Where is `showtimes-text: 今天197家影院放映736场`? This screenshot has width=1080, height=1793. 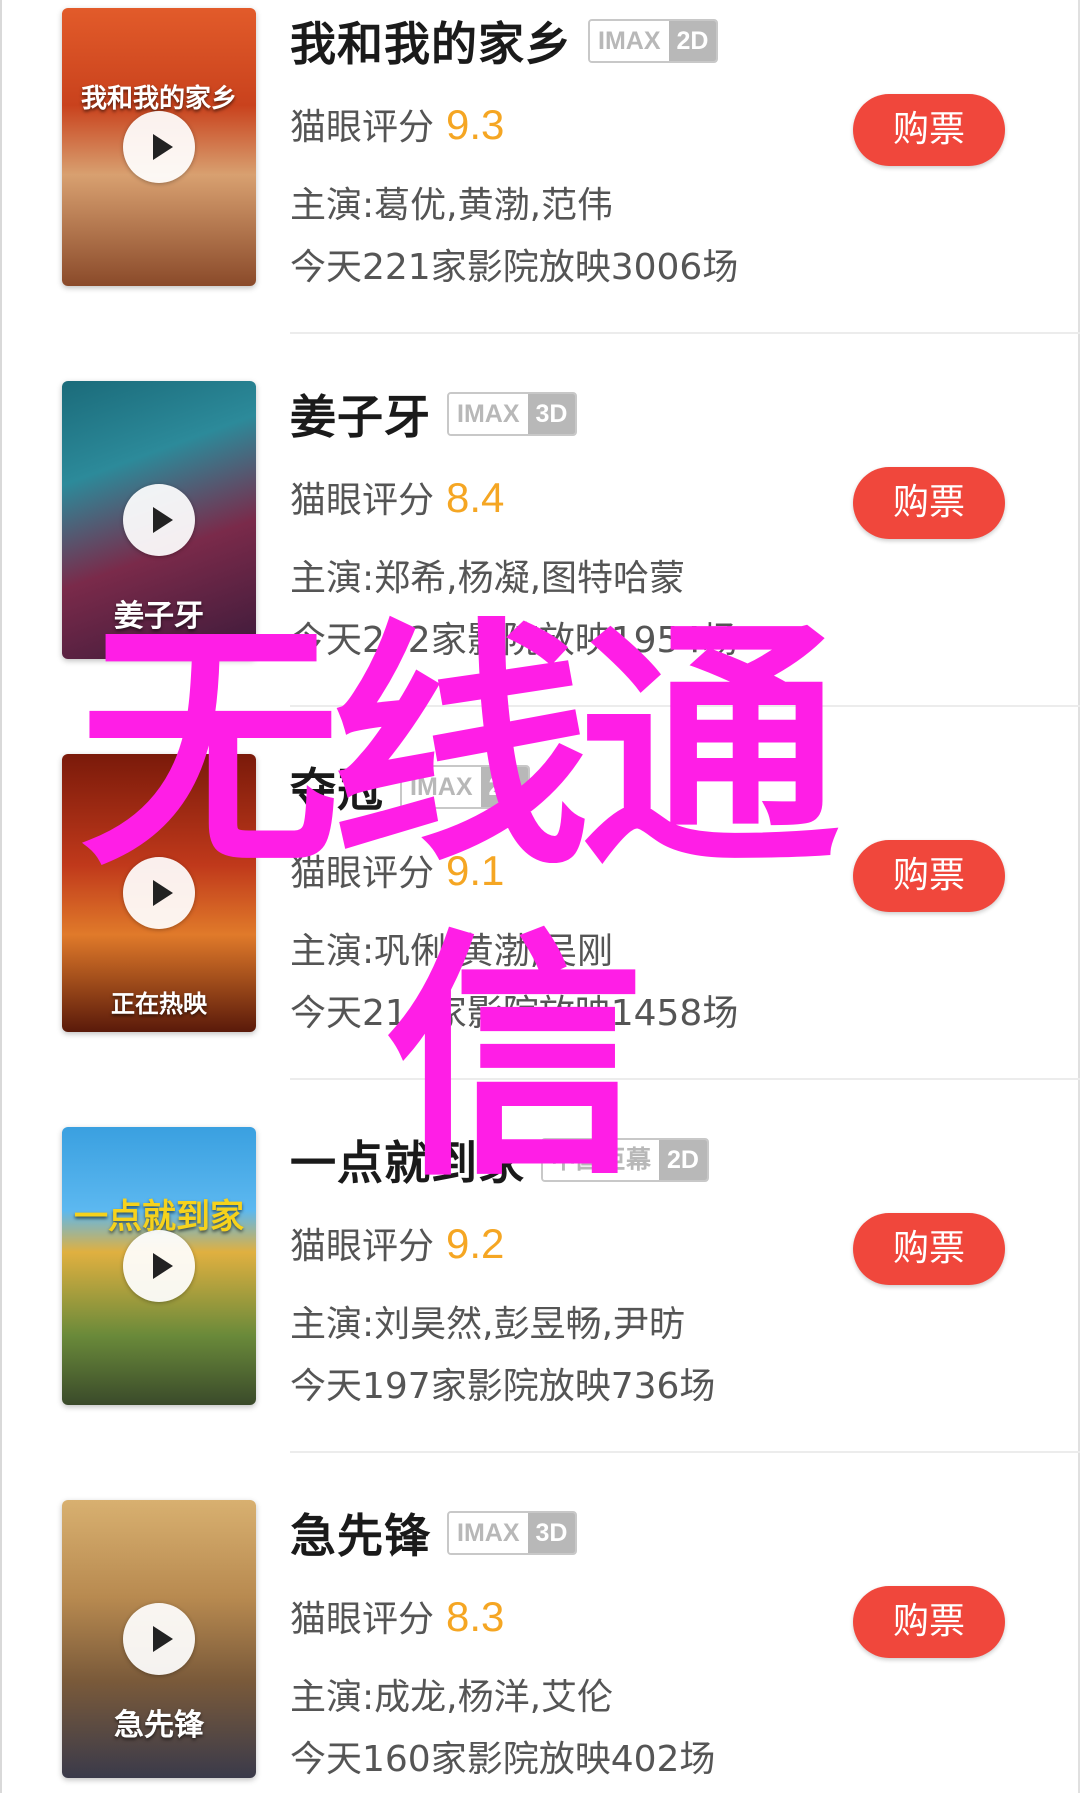 showtimes-text: 今天197家影院放映736场 is located at coordinates (503, 1386).